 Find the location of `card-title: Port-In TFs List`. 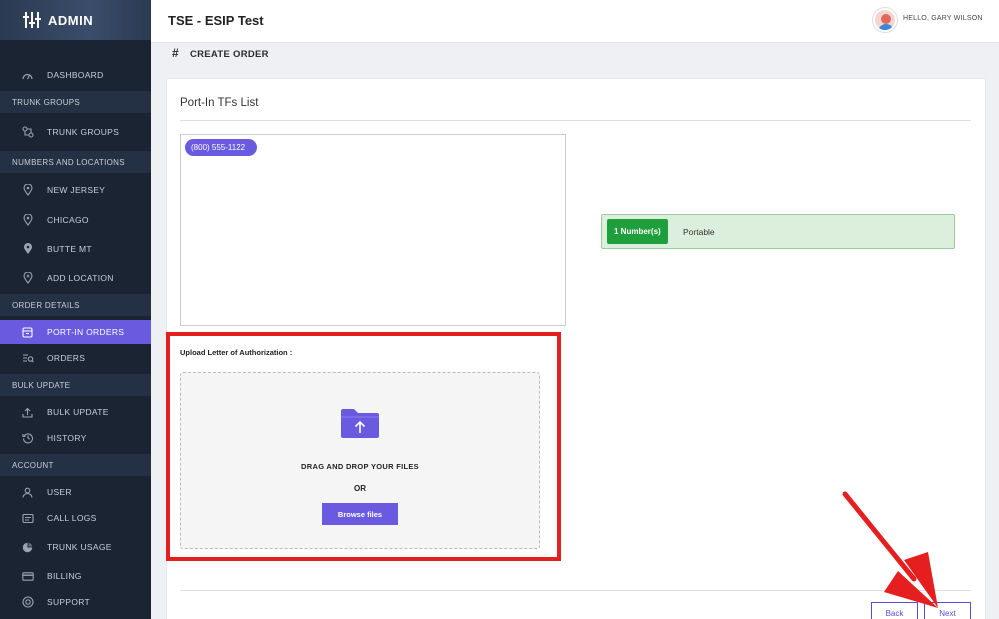

card-title: Port-In TFs List is located at coordinates (219, 103).